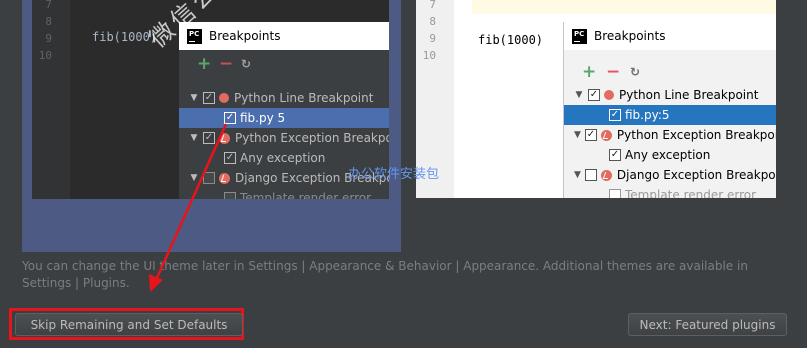 This screenshot has height=348, width=807. I want to click on next-featured-plugins-button: Next: Featured plugins, so click(707, 324).